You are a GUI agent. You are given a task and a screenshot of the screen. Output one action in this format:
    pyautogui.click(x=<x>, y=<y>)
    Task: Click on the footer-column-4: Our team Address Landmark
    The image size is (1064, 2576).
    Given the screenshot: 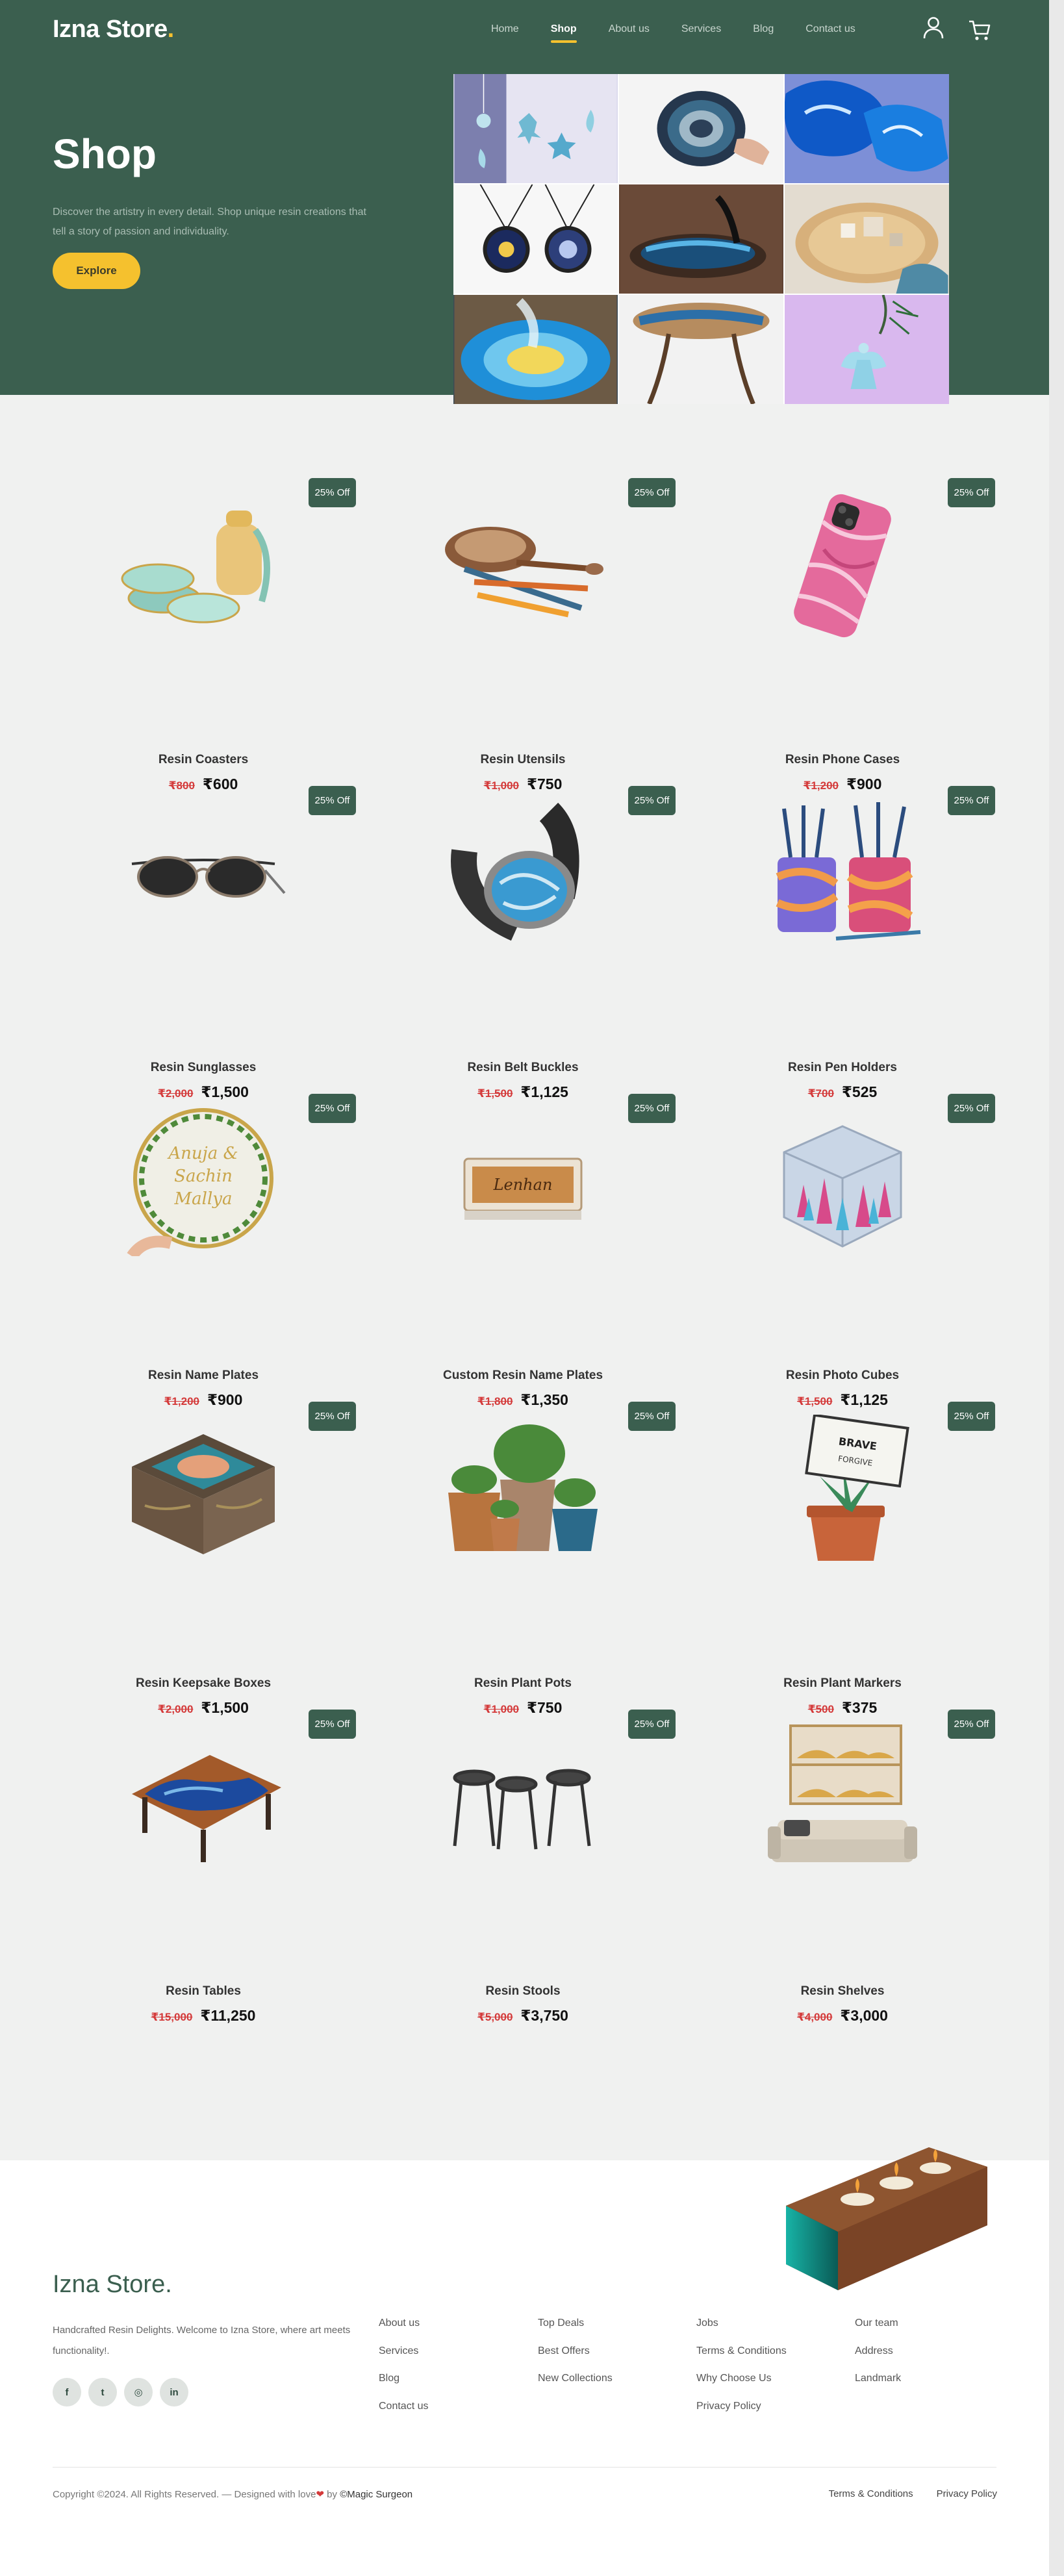 What is the action you would take?
    pyautogui.click(x=878, y=2357)
    